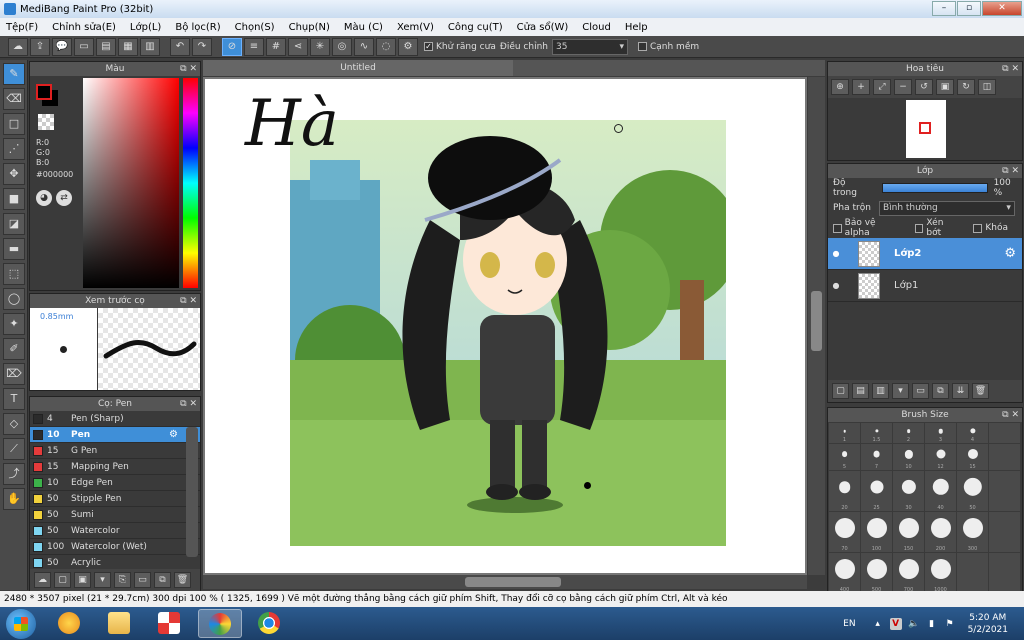  I want to click on lock-option: Khóa, so click(990, 228).